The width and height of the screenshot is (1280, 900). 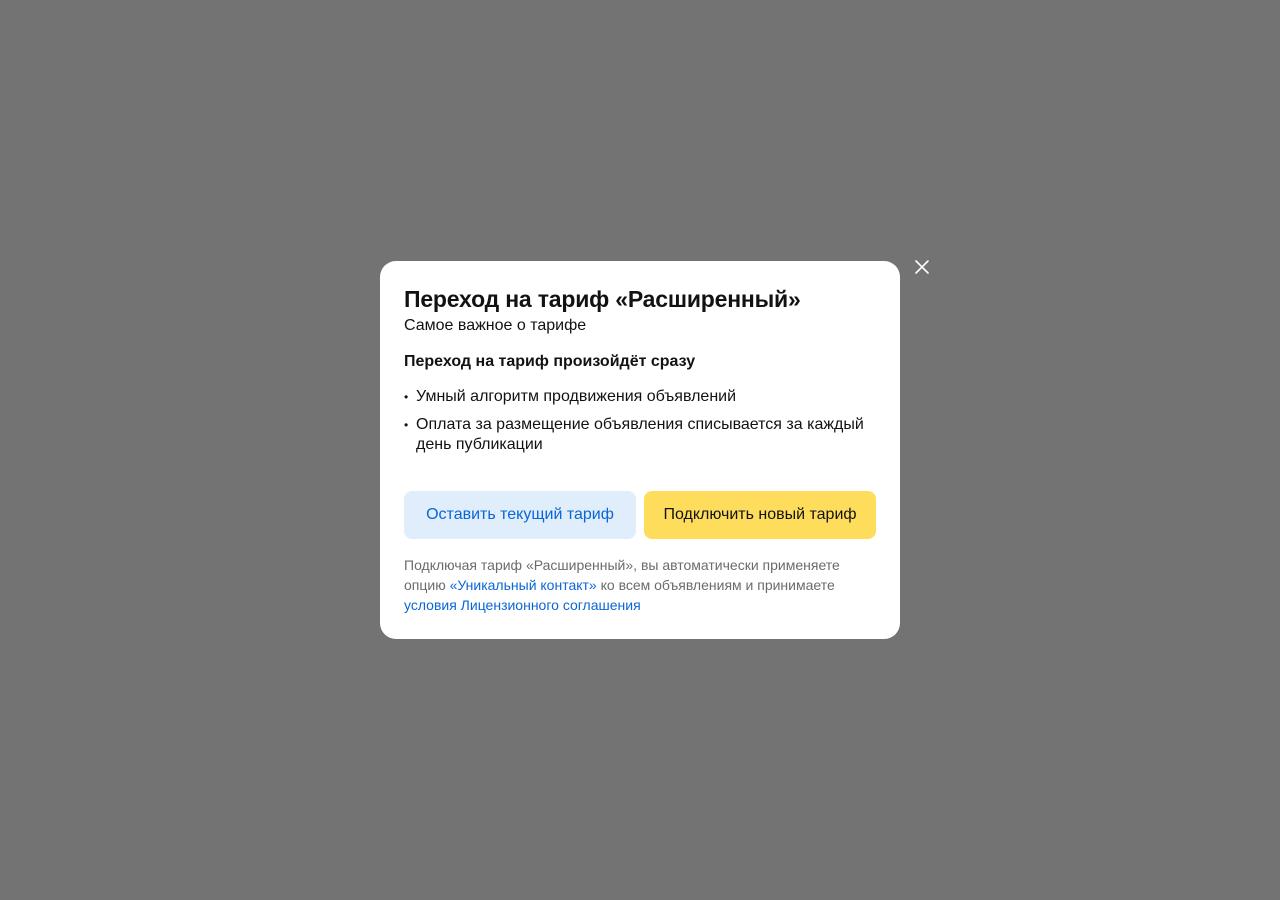 What do you see at coordinates (550, 361) in the screenshot?
I see `modal-heading: Переход на тариф произойдёт сразу` at bounding box center [550, 361].